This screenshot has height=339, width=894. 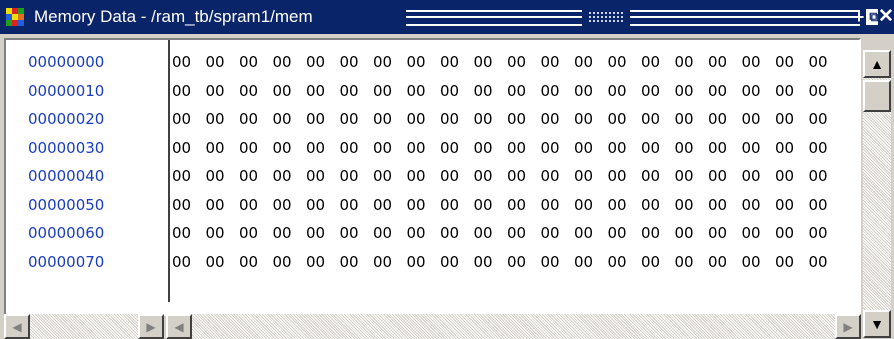 What do you see at coordinates (179, 326) in the screenshot?
I see `data-scroll-left-button: ◀` at bounding box center [179, 326].